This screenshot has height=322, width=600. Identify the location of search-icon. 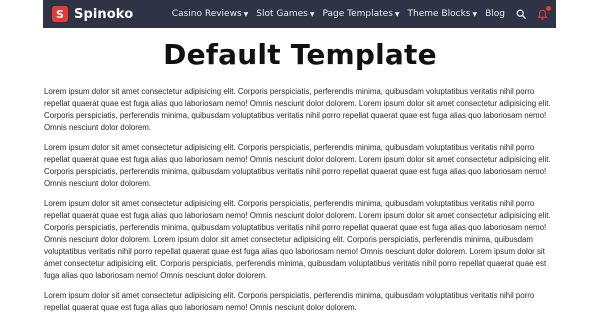
(521, 14).